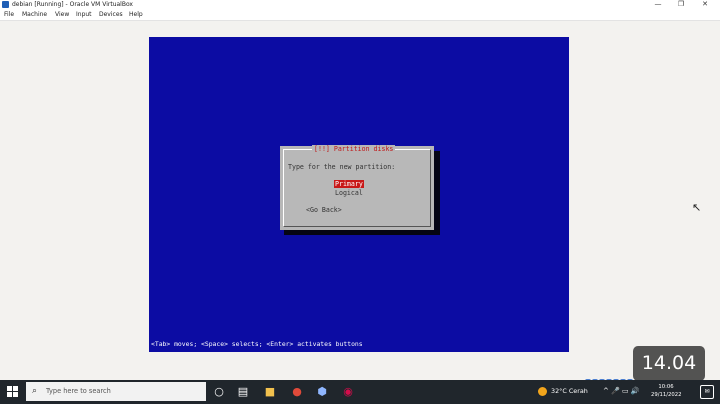  I want to click on clock-time: 10:06, so click(666, 387).